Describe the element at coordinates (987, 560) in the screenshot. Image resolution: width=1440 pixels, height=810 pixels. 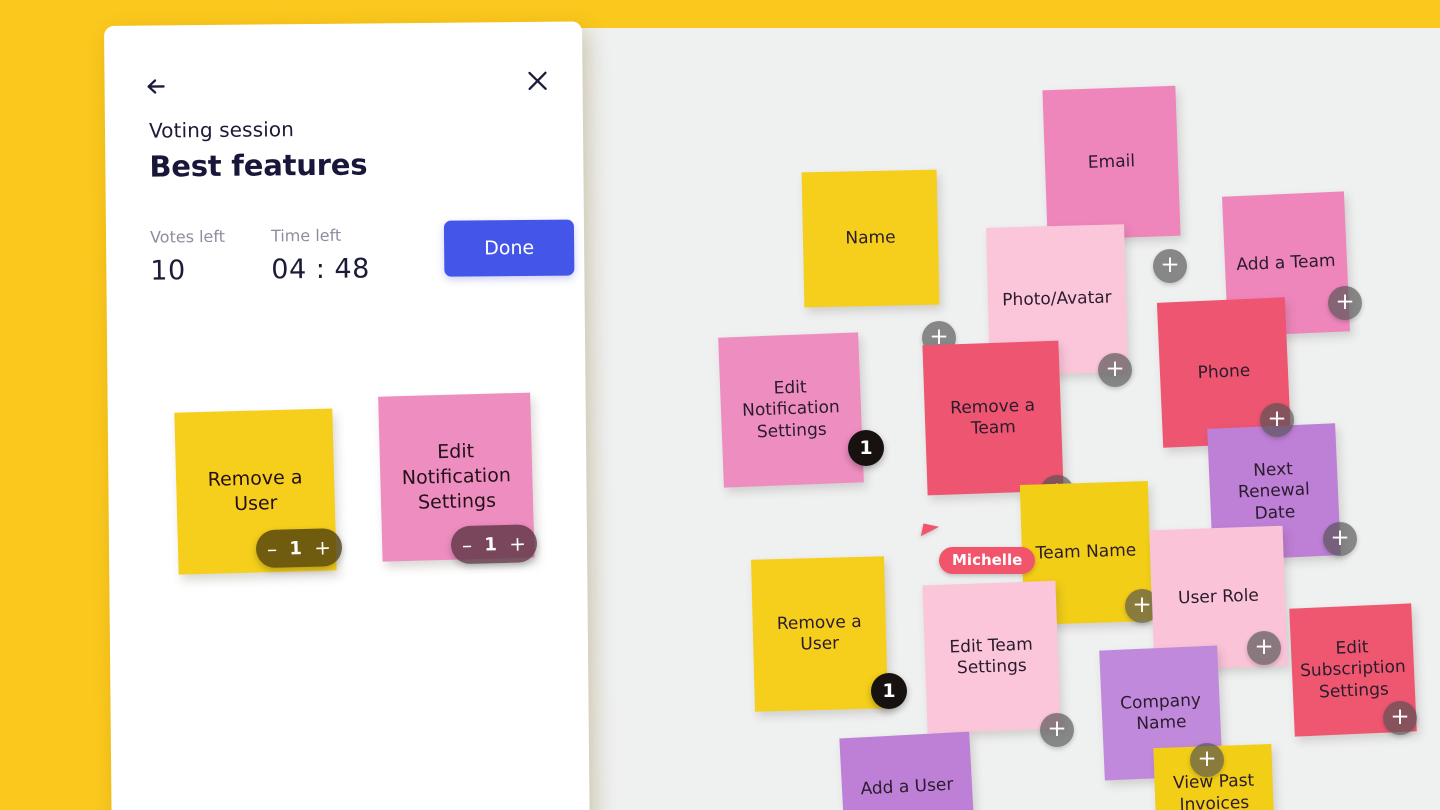
I see `collaborator-name: Michelle` at that location.